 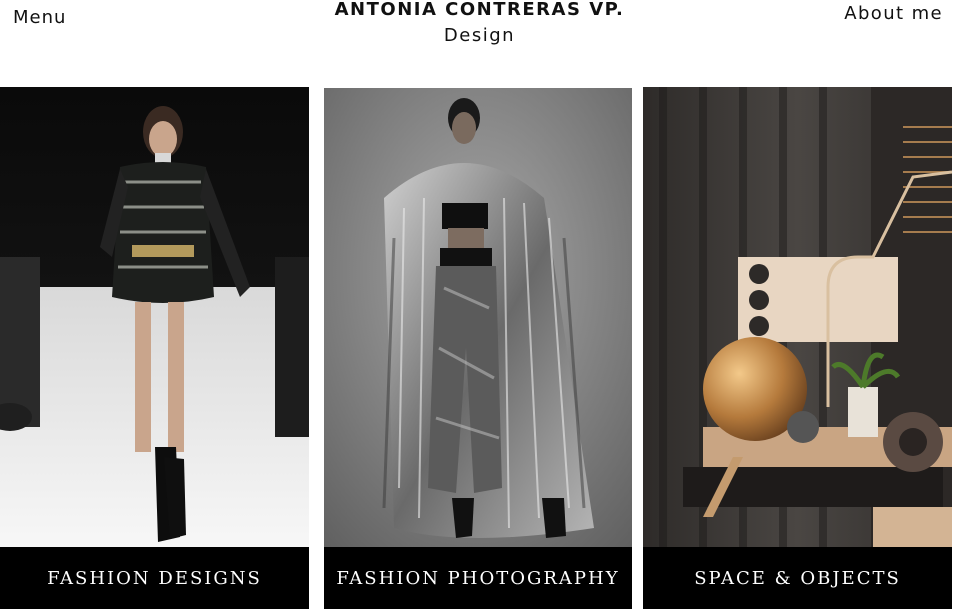 I want to click on about-me-link: About me, so click(x=893, y=13).